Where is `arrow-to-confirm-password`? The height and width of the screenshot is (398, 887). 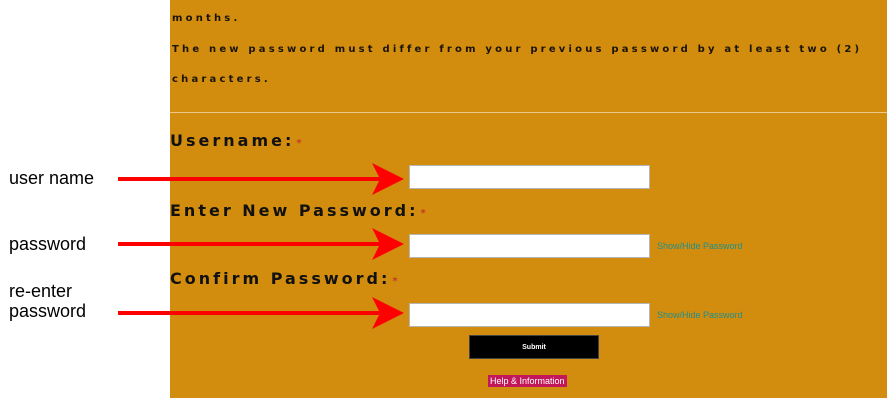
arrow-to-confirm-password is located at coordinates (261, 313).